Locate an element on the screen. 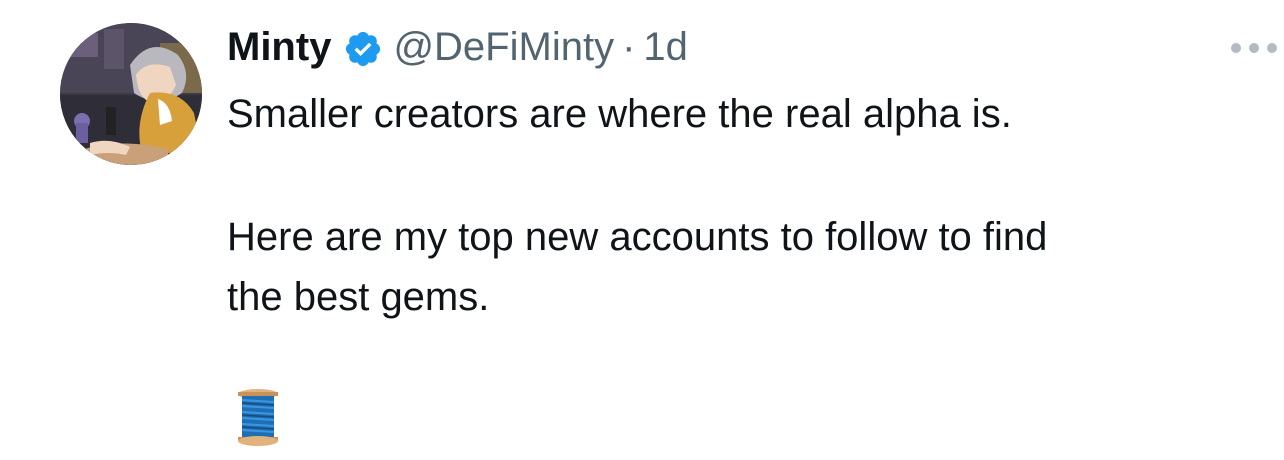 The height and width of the screenshot is (460, 1284). tweet-header: Minty @DeFiMinty · 1d is located at coordinates (732, 47).